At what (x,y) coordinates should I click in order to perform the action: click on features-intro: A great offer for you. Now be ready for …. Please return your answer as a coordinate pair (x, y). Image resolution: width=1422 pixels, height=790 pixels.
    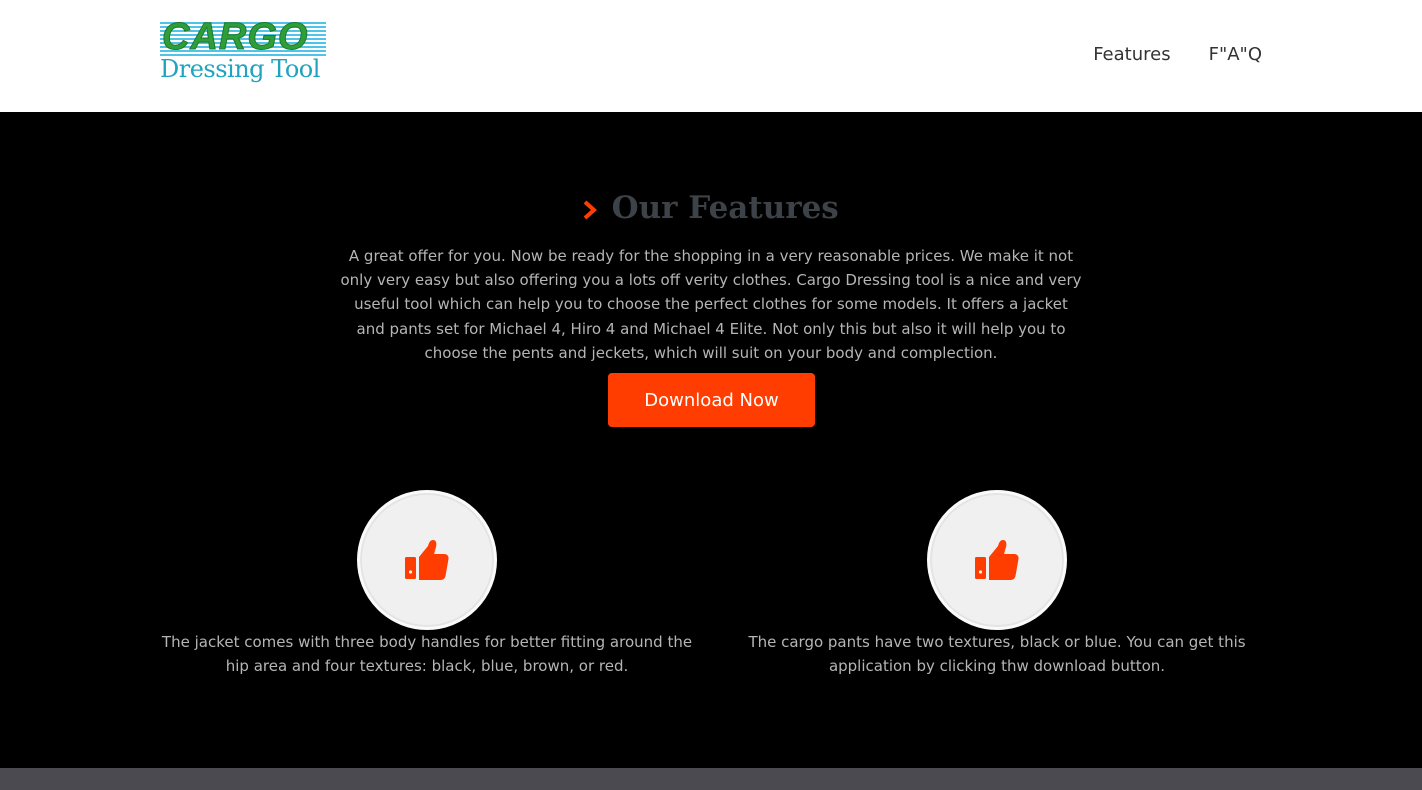
    Looking at the image, I should click on (711, 304).